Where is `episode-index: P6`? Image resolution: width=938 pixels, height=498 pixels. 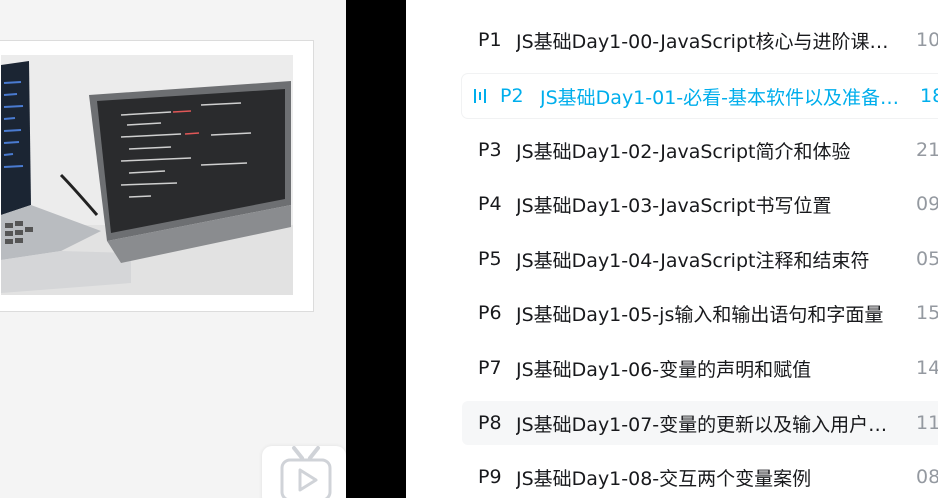
episode-index: P6 is located at coordinates (490, 313).